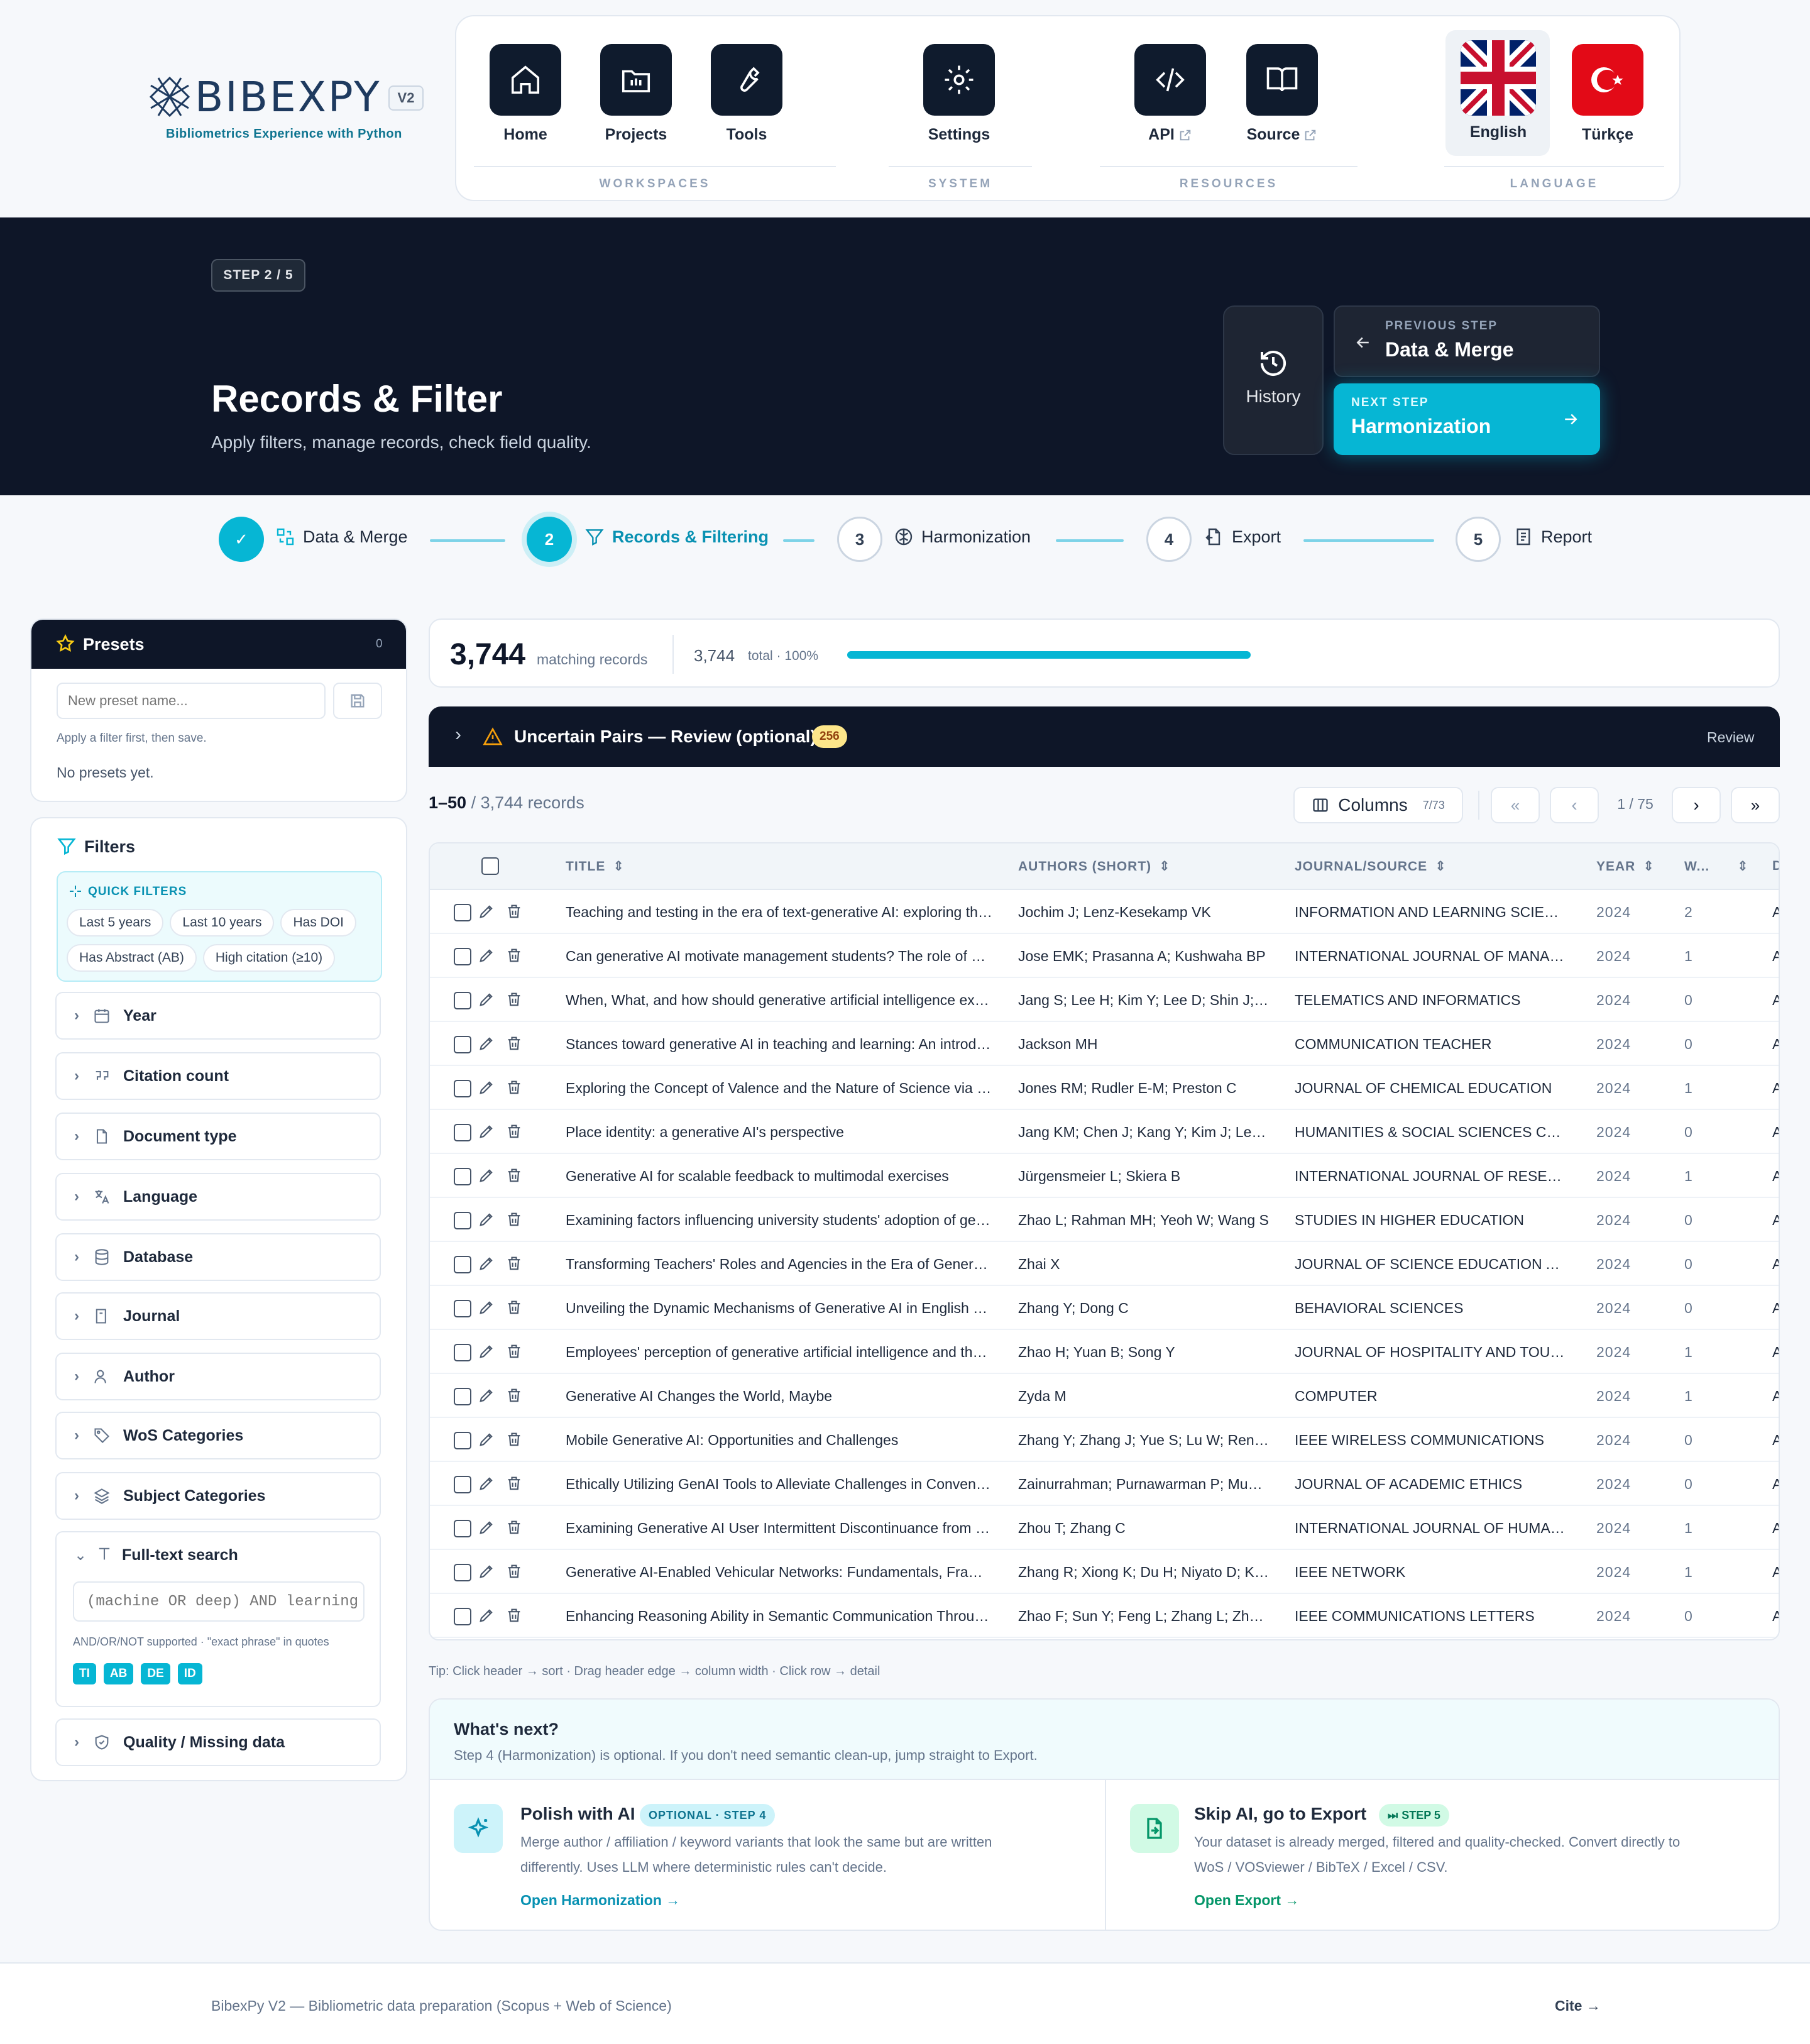 This screenshot has height=2044, width=1810. What do you see at coordinates (1273, 380) in the screenshot?
I see `history-button: History` at bounding box center [1273, 380].